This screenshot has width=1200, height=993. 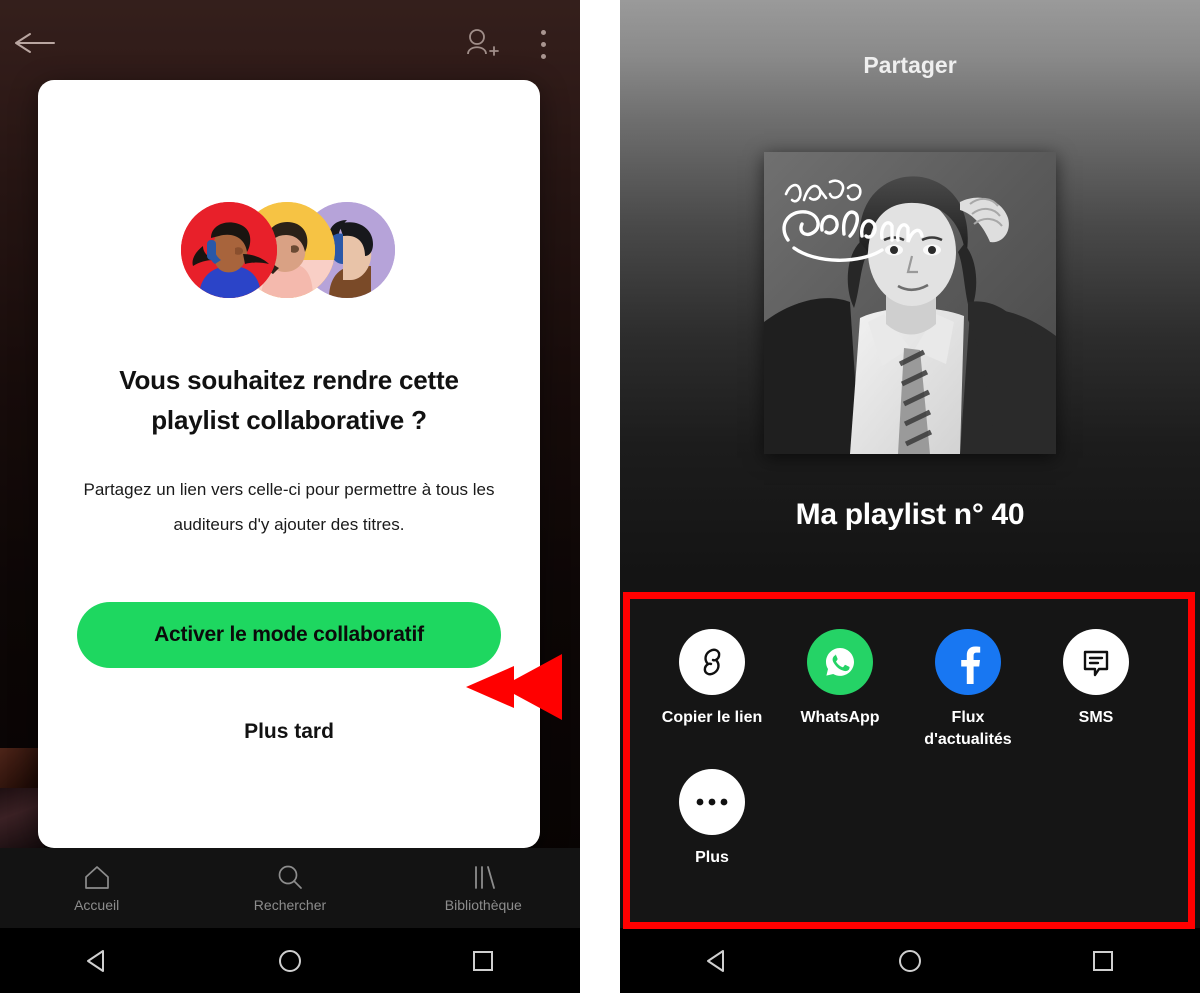 What do you see at coordinates (1096, 717) in the screenshot?
I see `share-option-label: SMS` at bounding box center [1096, 717].